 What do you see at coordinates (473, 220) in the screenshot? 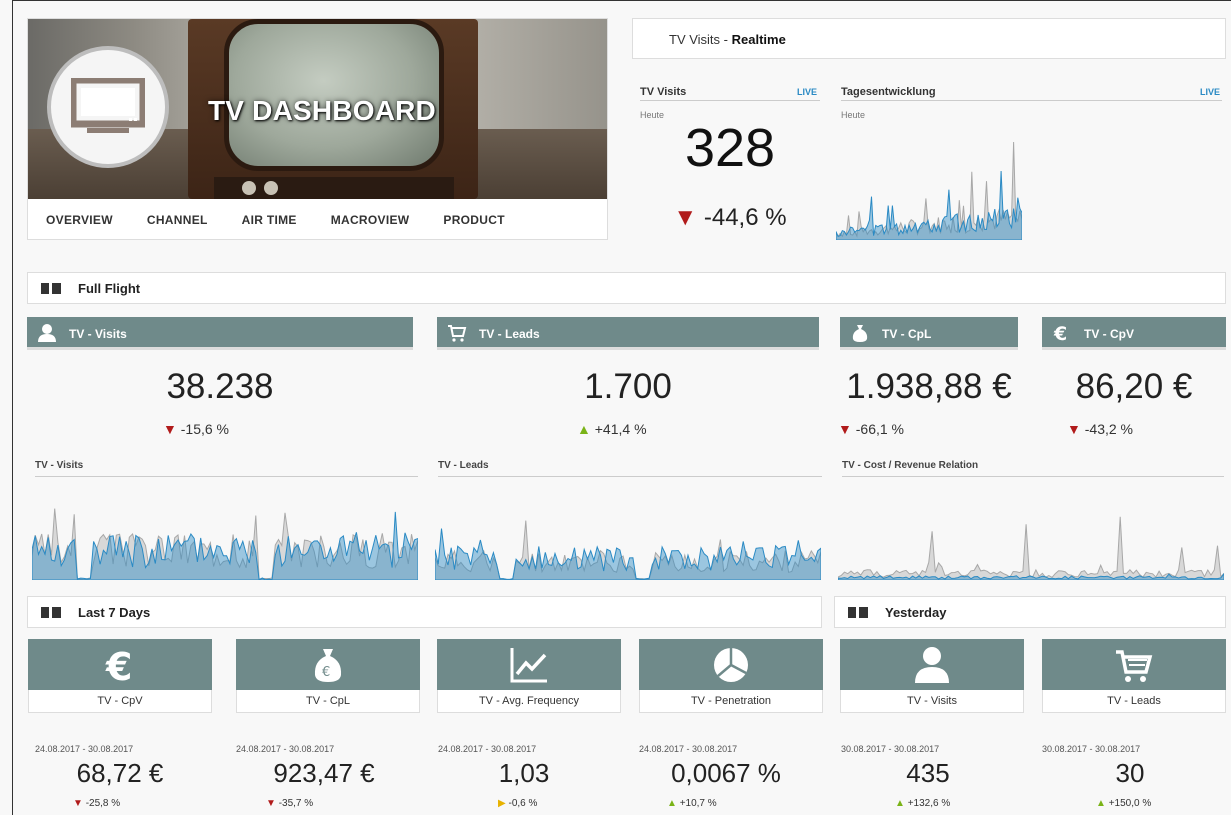
I see `nav-product: PRODUCT` at bounding box center [473, 220].